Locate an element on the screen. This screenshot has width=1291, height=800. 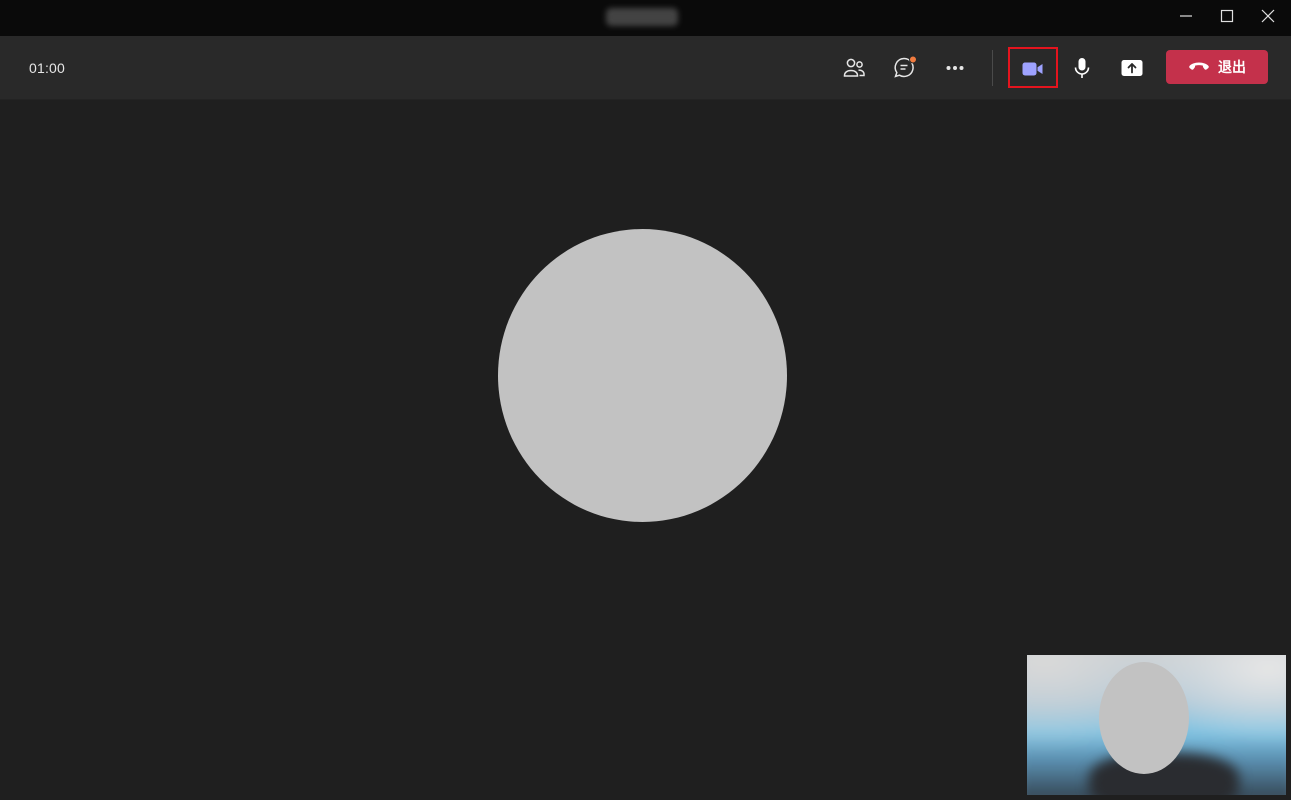
share-screen-button is located at coordinates (1132, 68).